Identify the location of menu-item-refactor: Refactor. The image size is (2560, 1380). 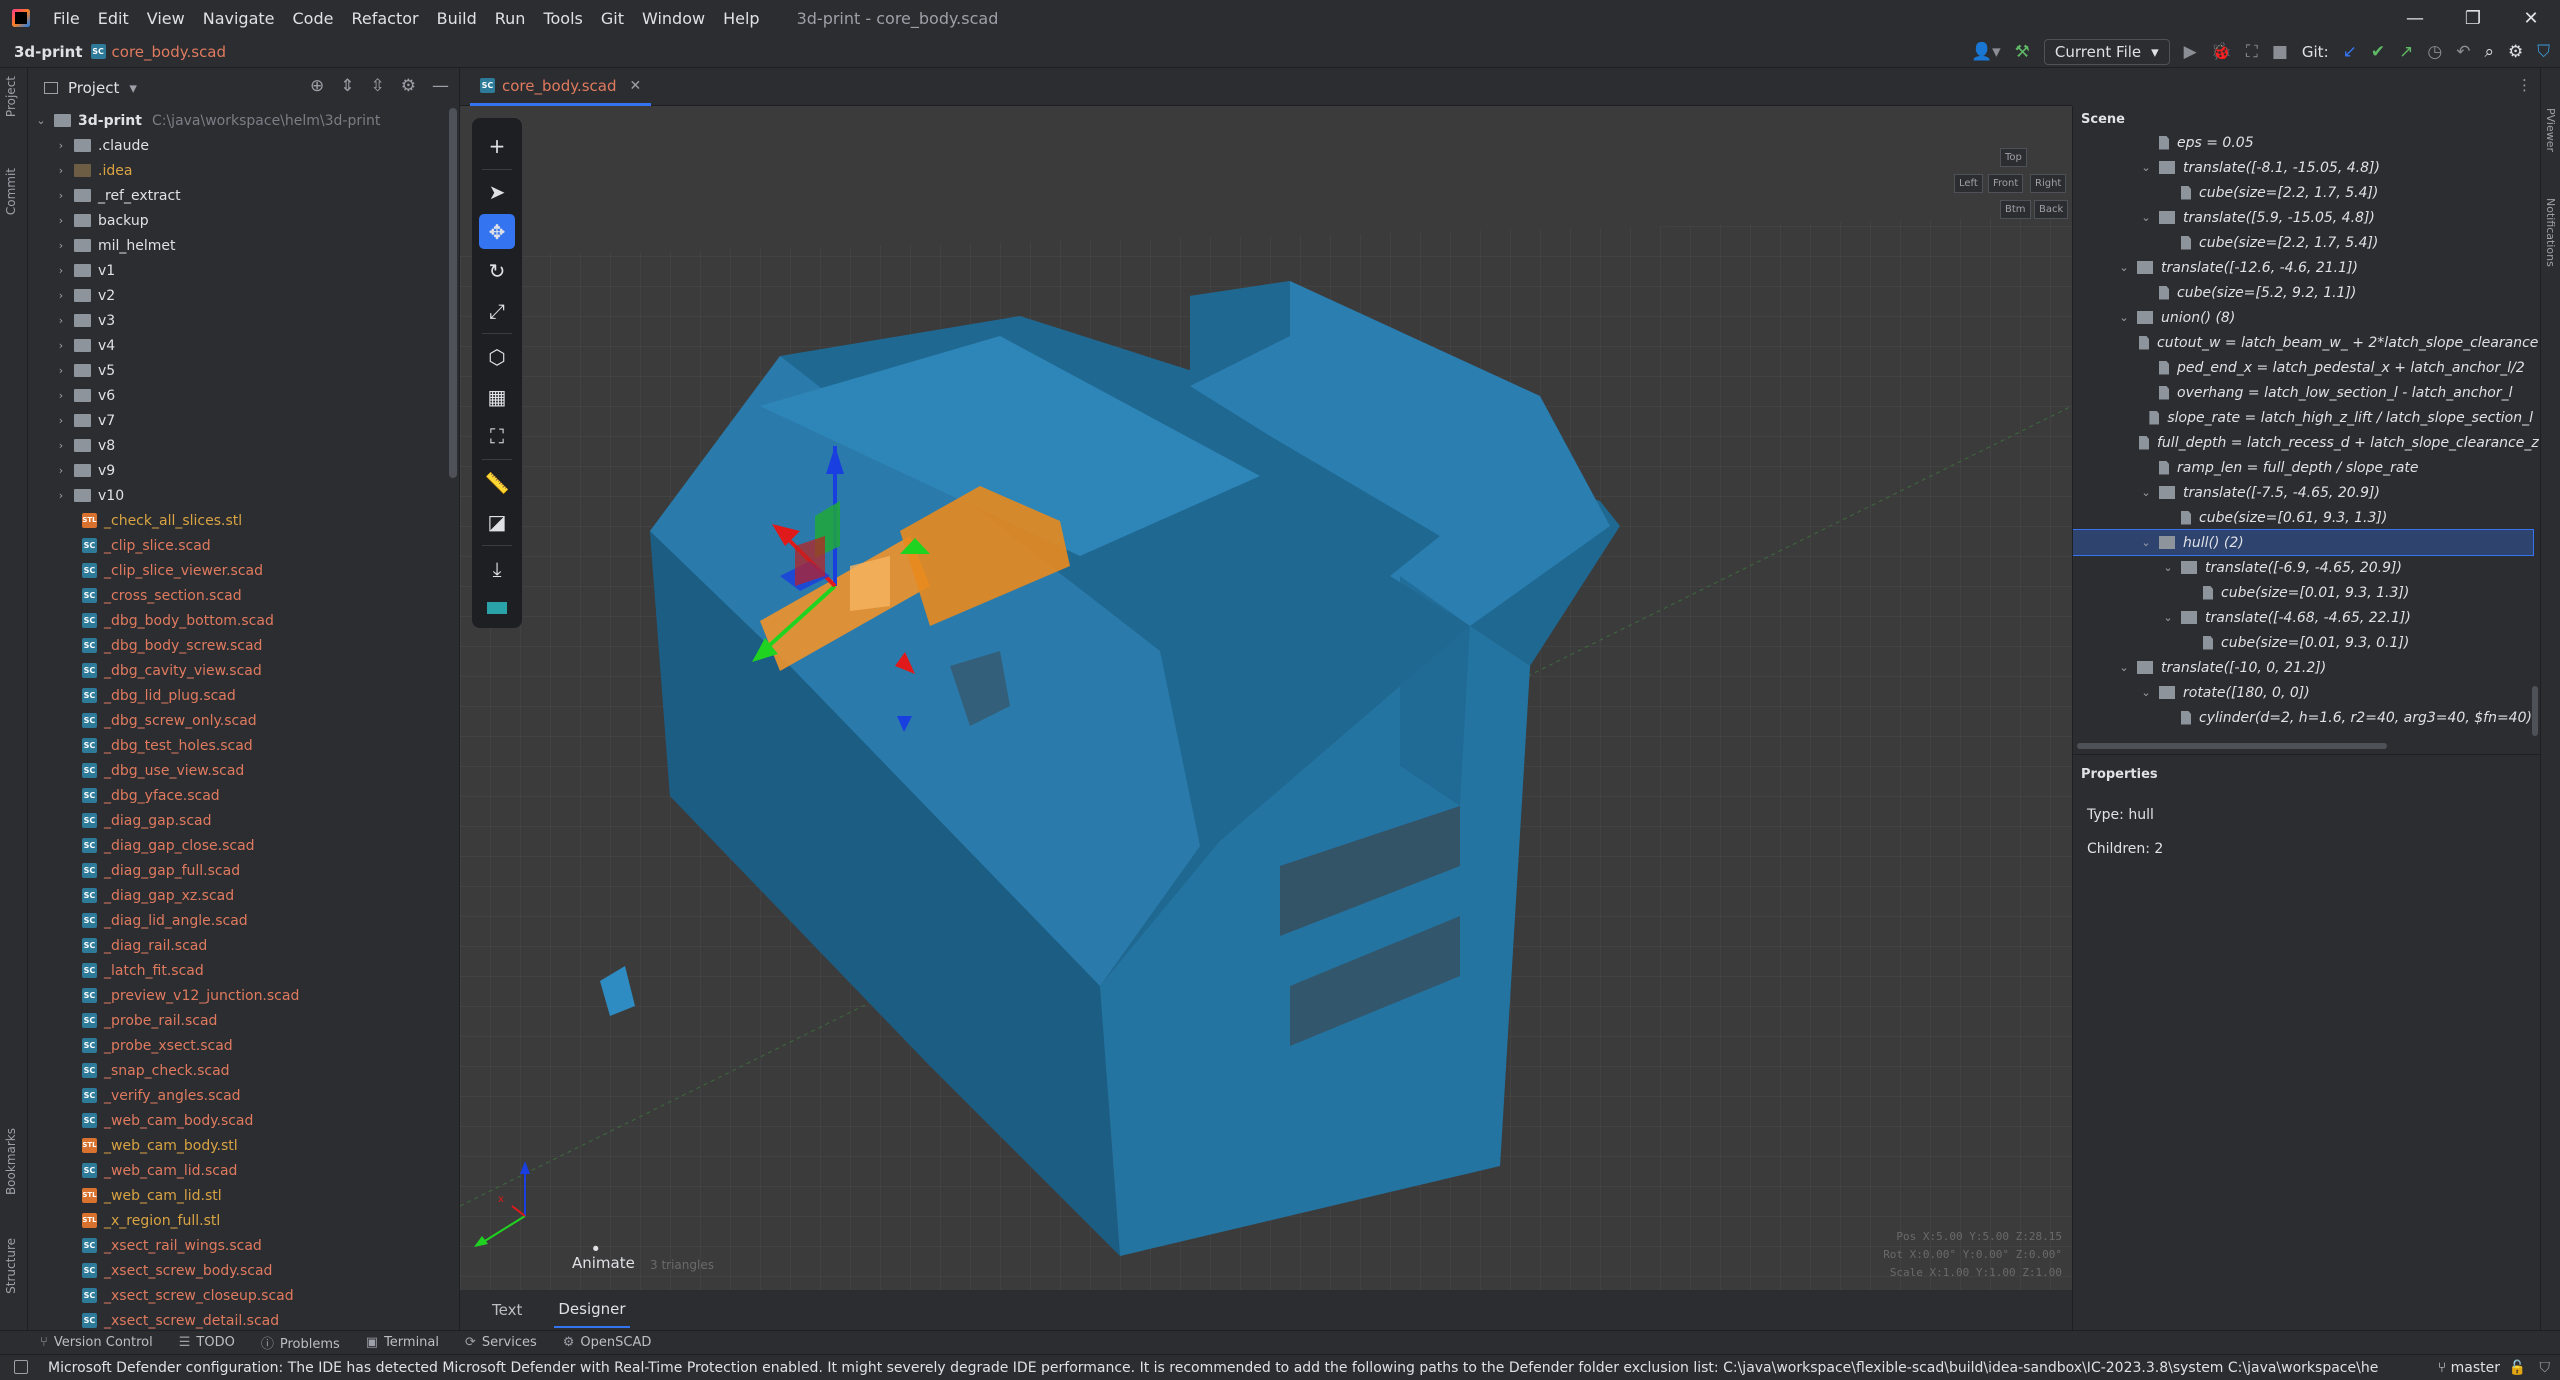
(384, 18).